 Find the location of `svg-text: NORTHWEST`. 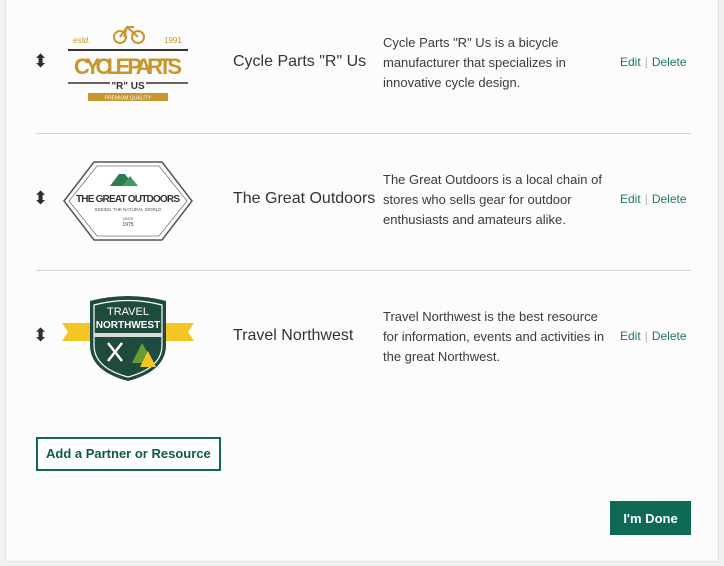

svg-text: NORTHWEST is located at coordinates (128, 325).